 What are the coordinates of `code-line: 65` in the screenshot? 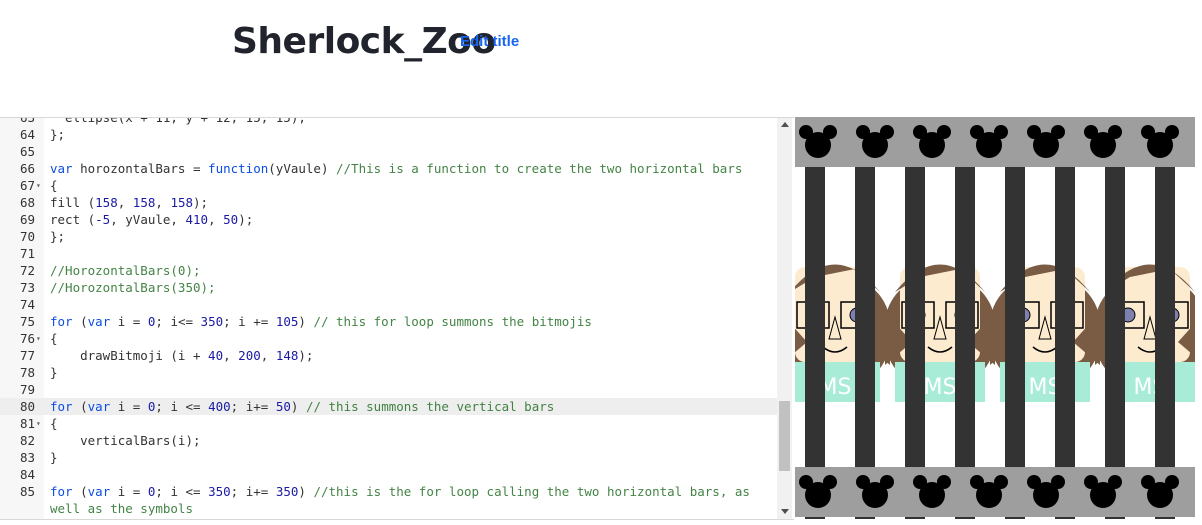 It's located at (390, 151).